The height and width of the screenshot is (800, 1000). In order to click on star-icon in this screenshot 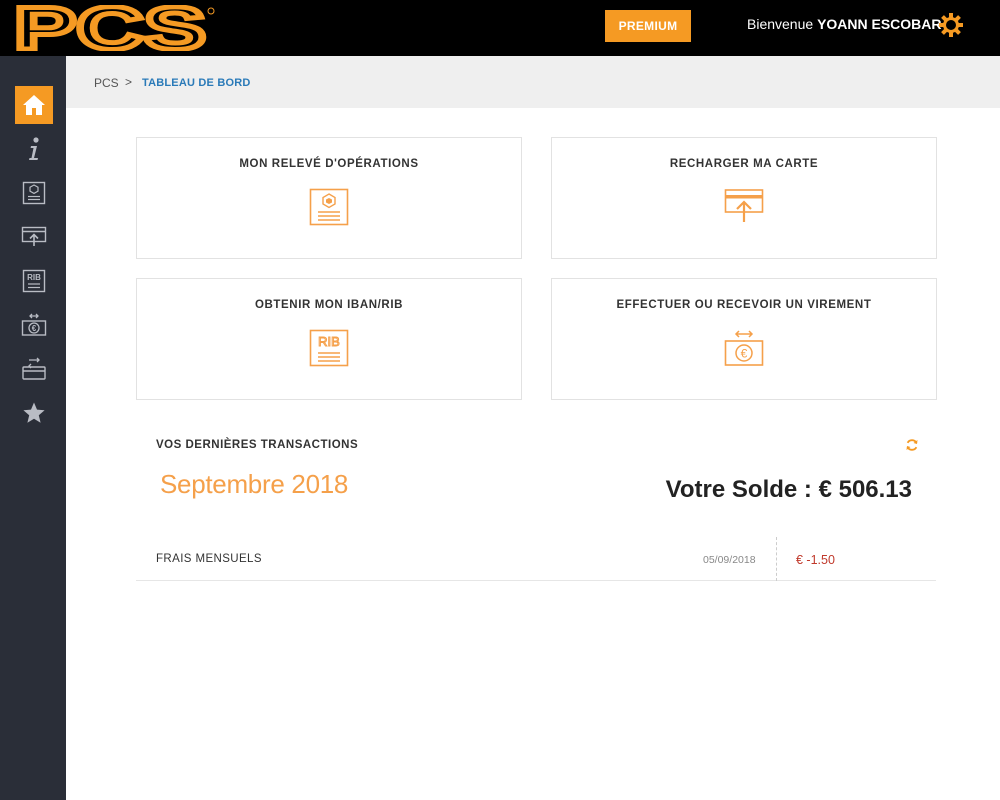, I will do `click(34, 412)`.